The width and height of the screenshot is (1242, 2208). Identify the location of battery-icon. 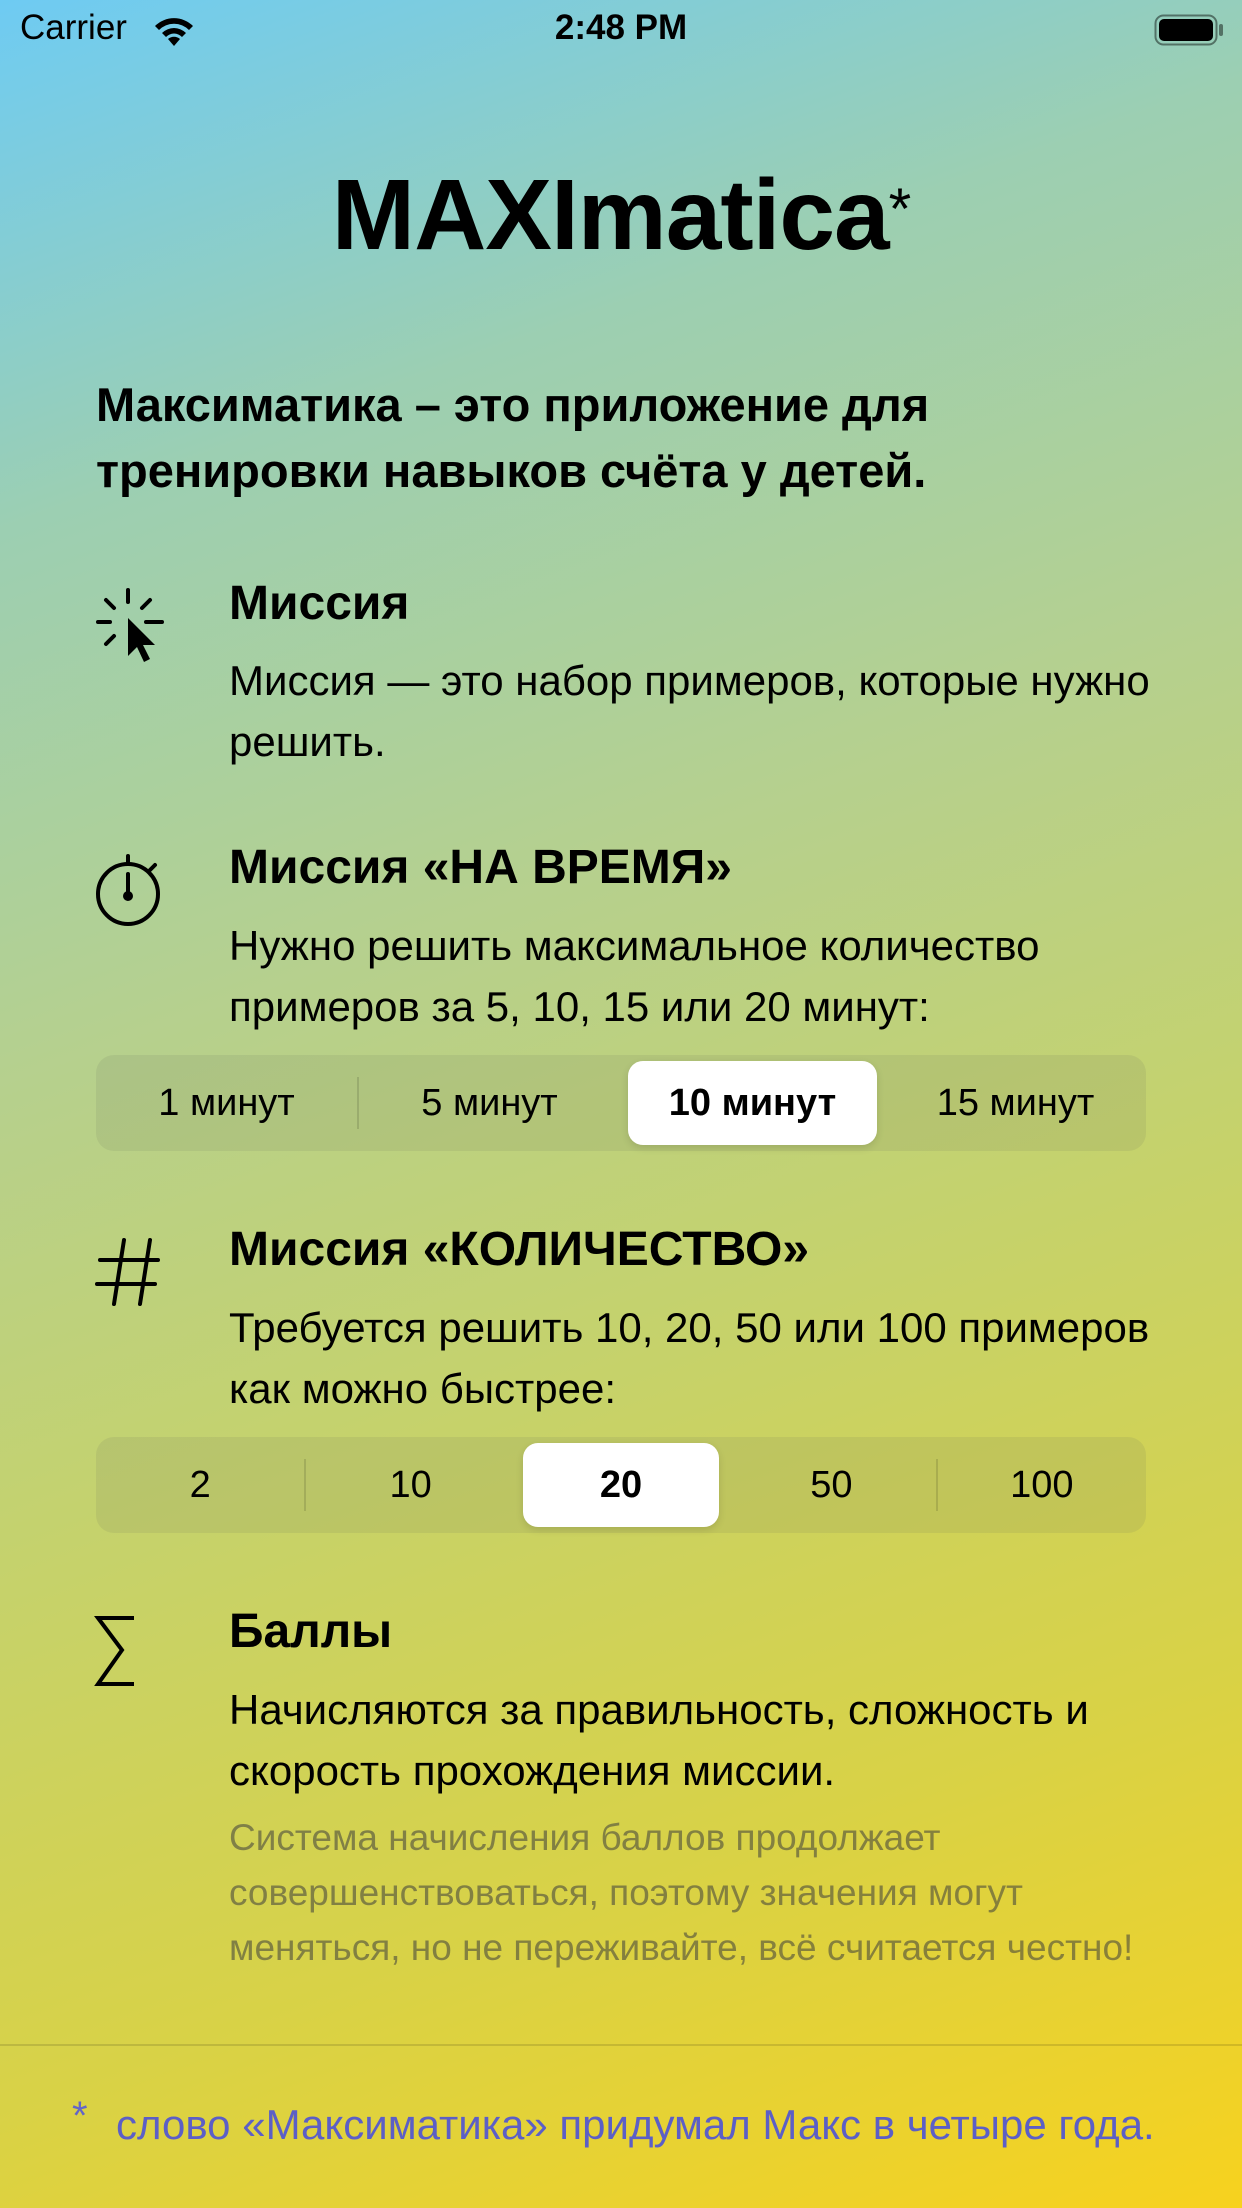
(1188, 30).